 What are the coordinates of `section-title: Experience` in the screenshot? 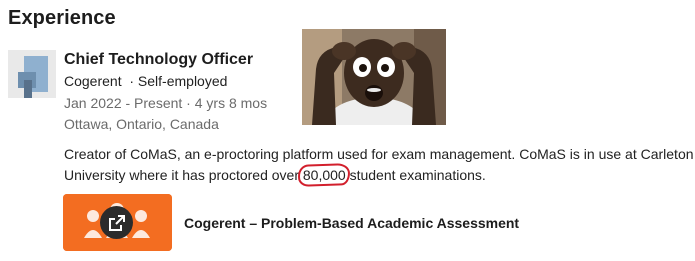 It's located at (62, 18).